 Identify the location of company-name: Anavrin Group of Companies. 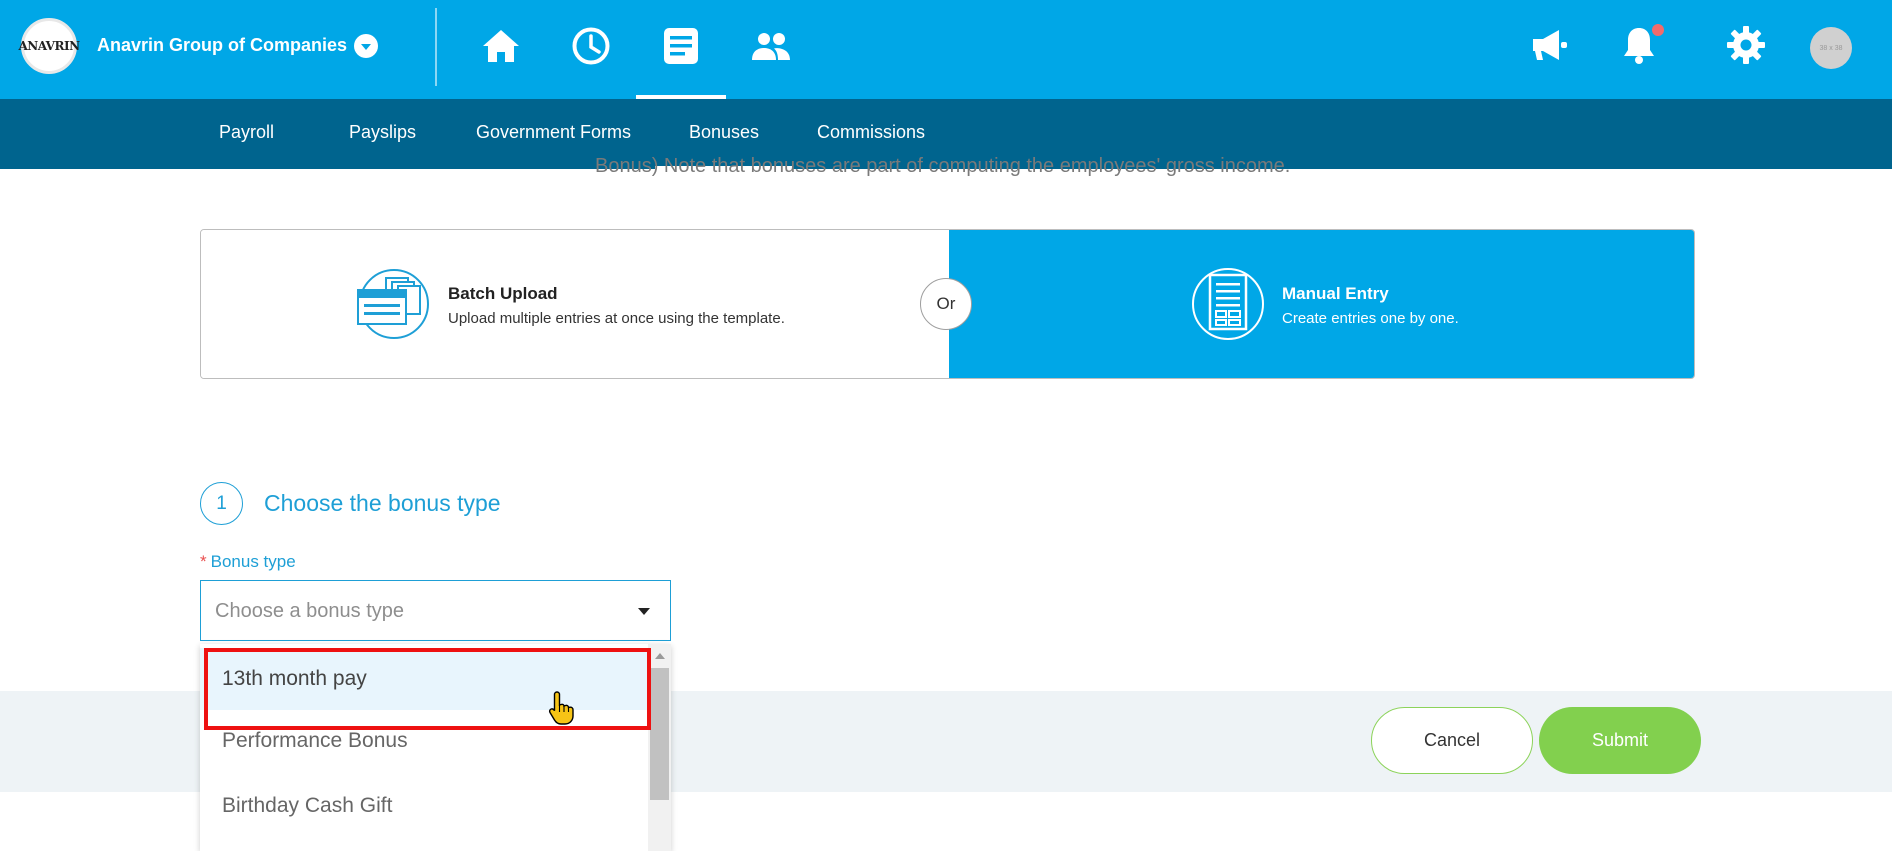
(222, 45).